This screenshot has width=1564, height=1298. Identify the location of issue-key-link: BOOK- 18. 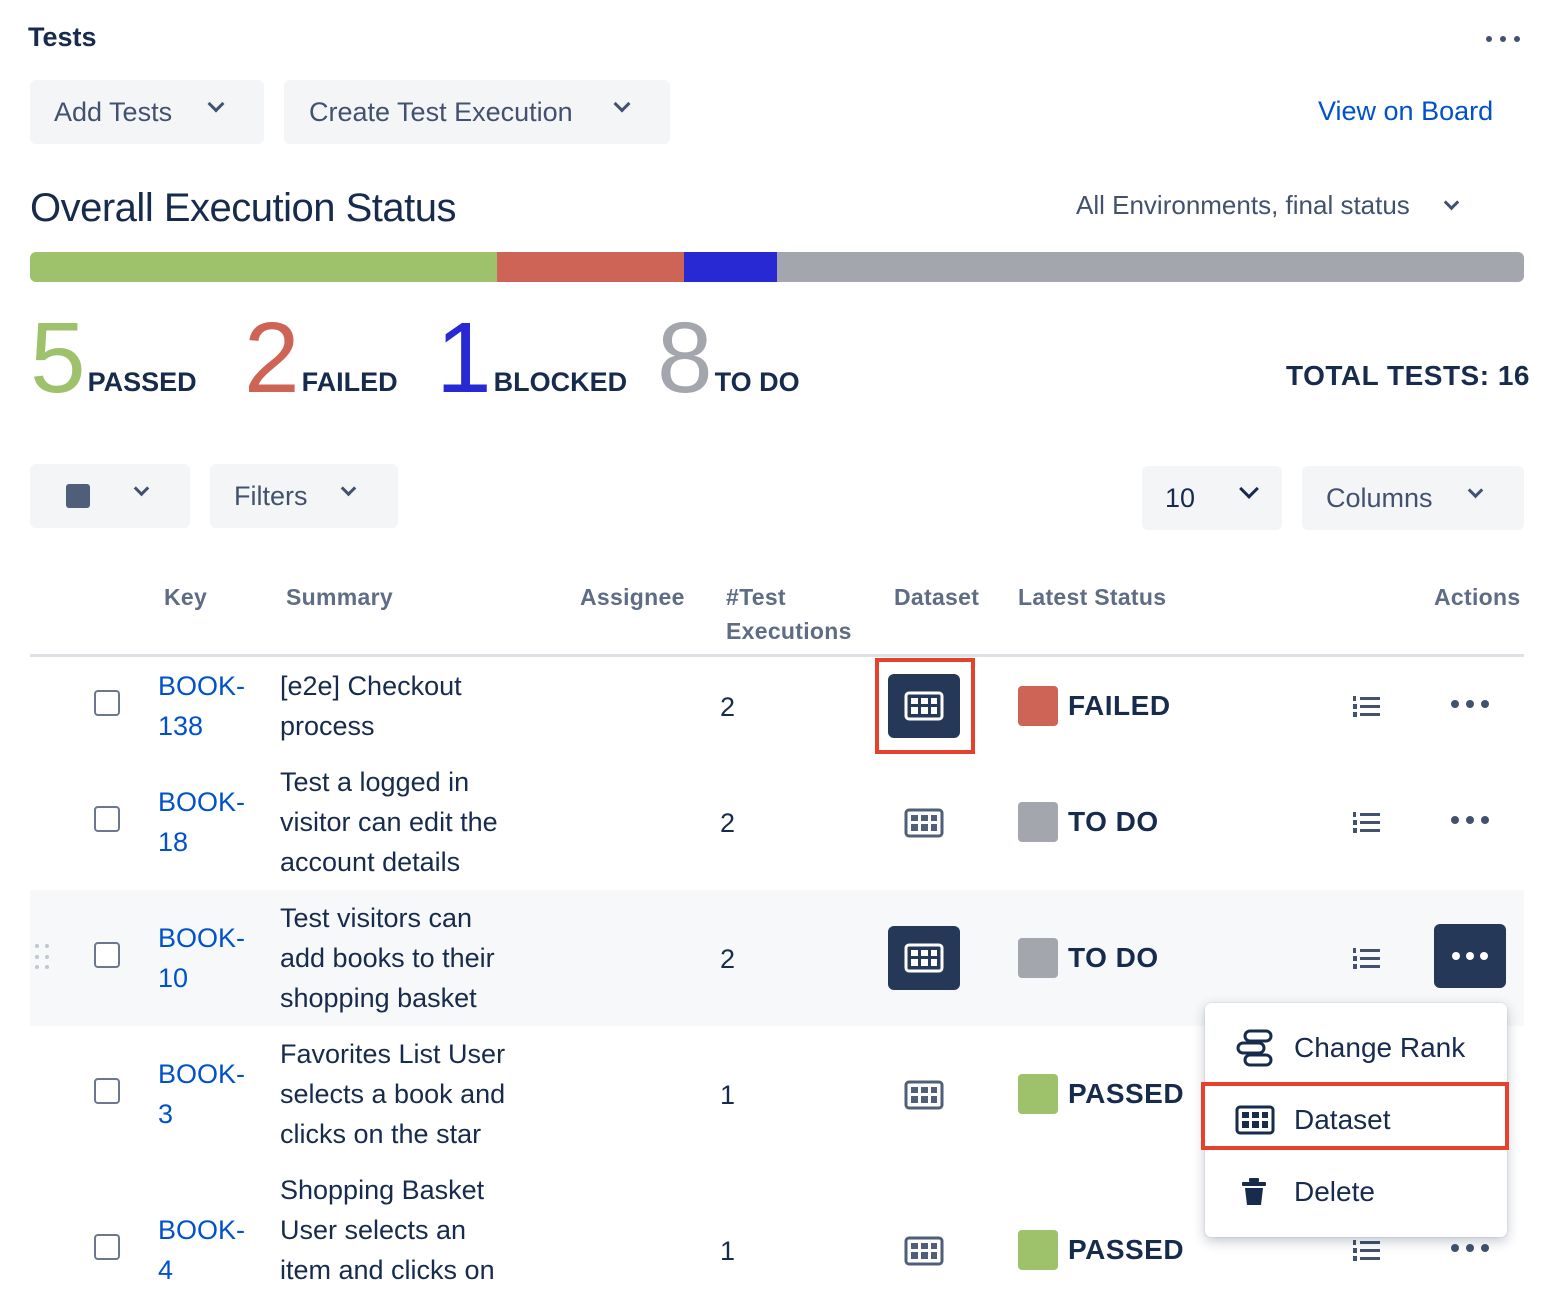
(208, 822).